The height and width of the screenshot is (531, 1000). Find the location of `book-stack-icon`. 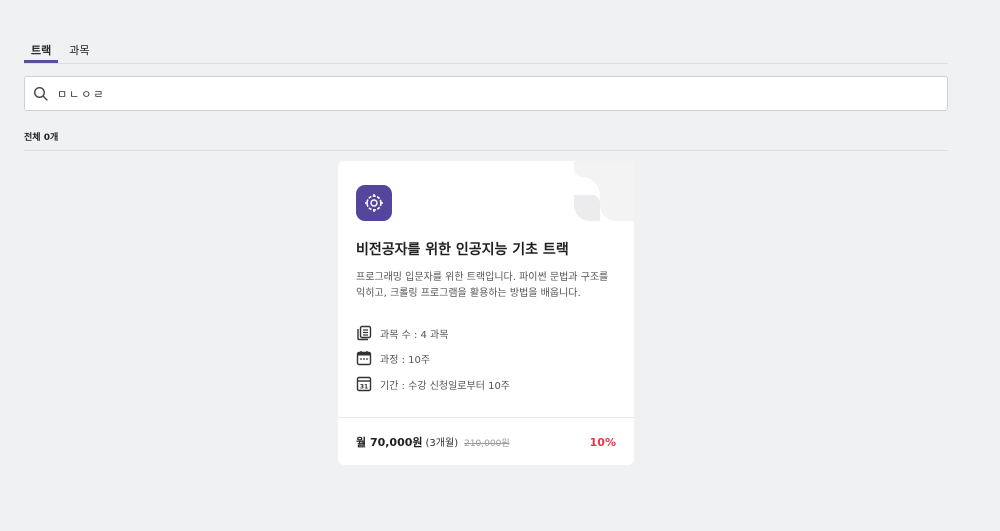

book-stack-icon is located at coordinates (364, 333).